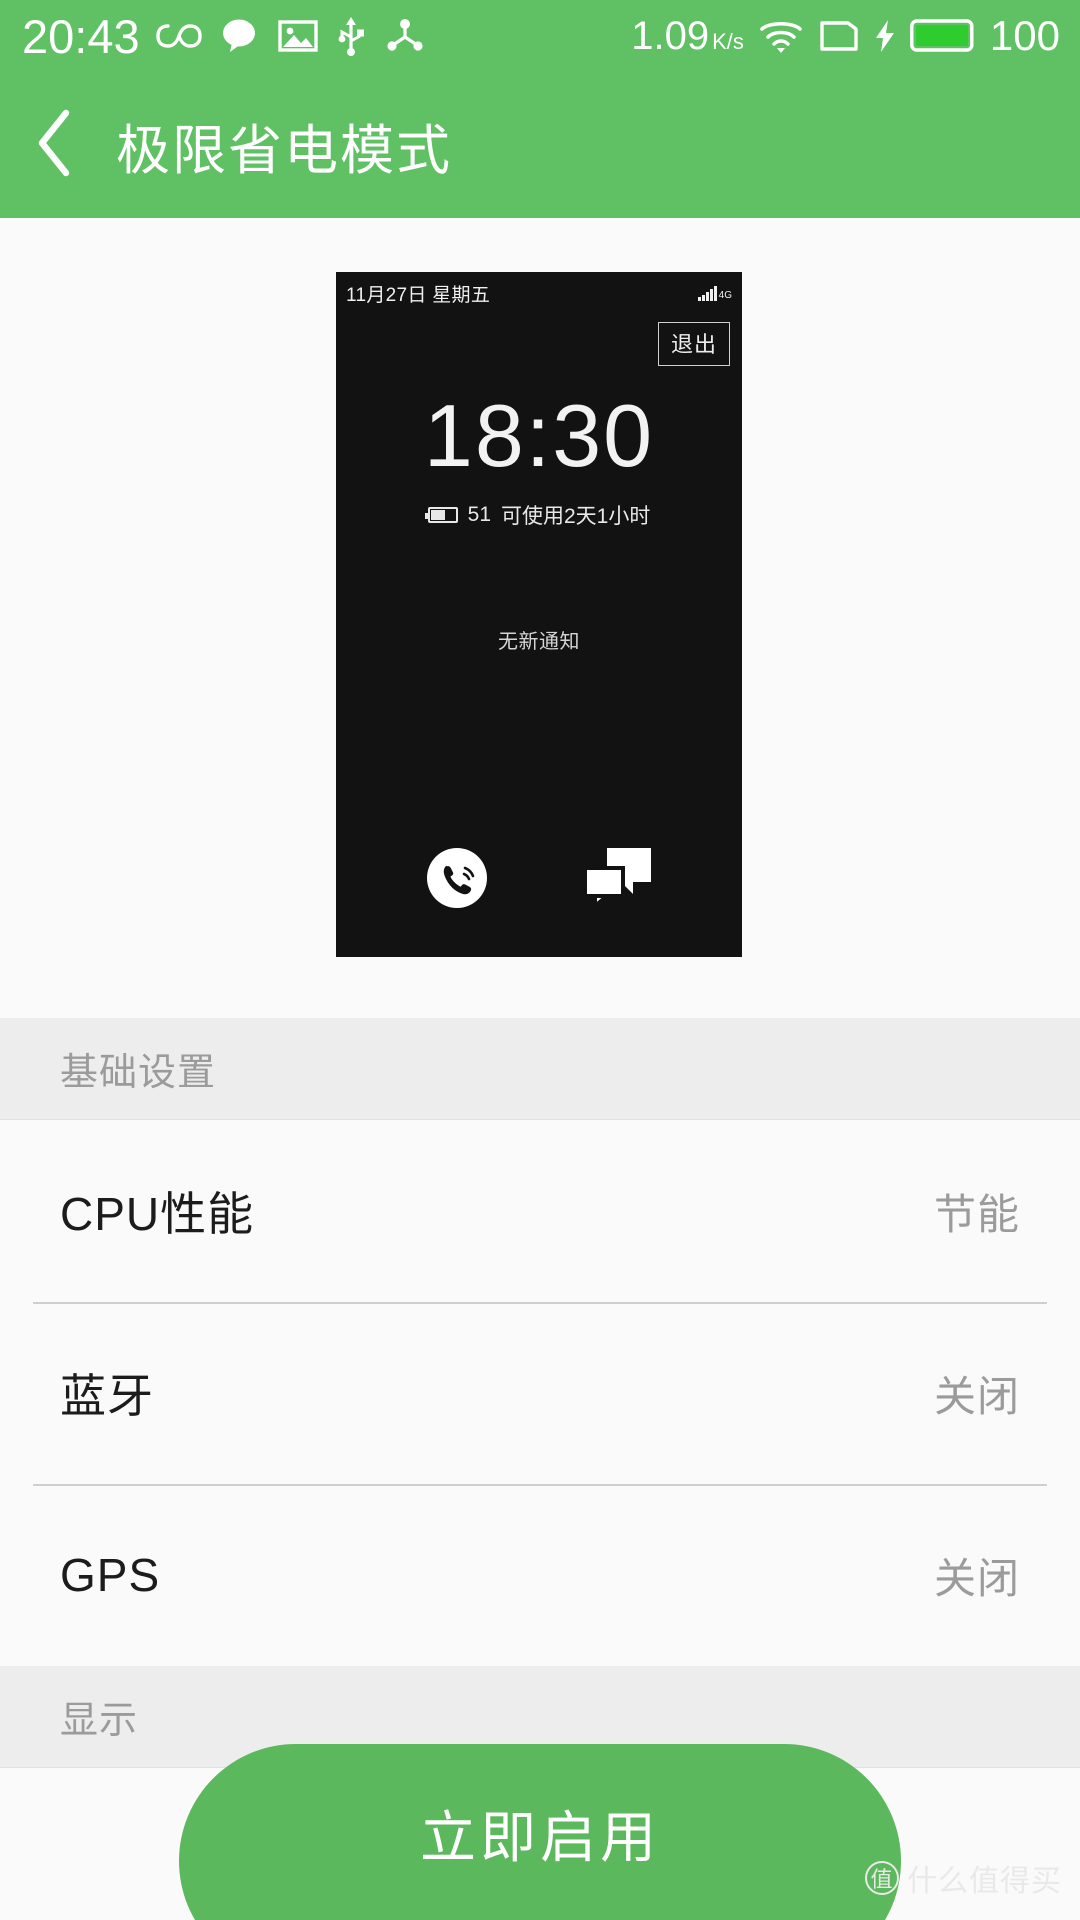 The image size is (1080, 1920). I want to click on network-speed-value: 1.09, so click(670, 35).